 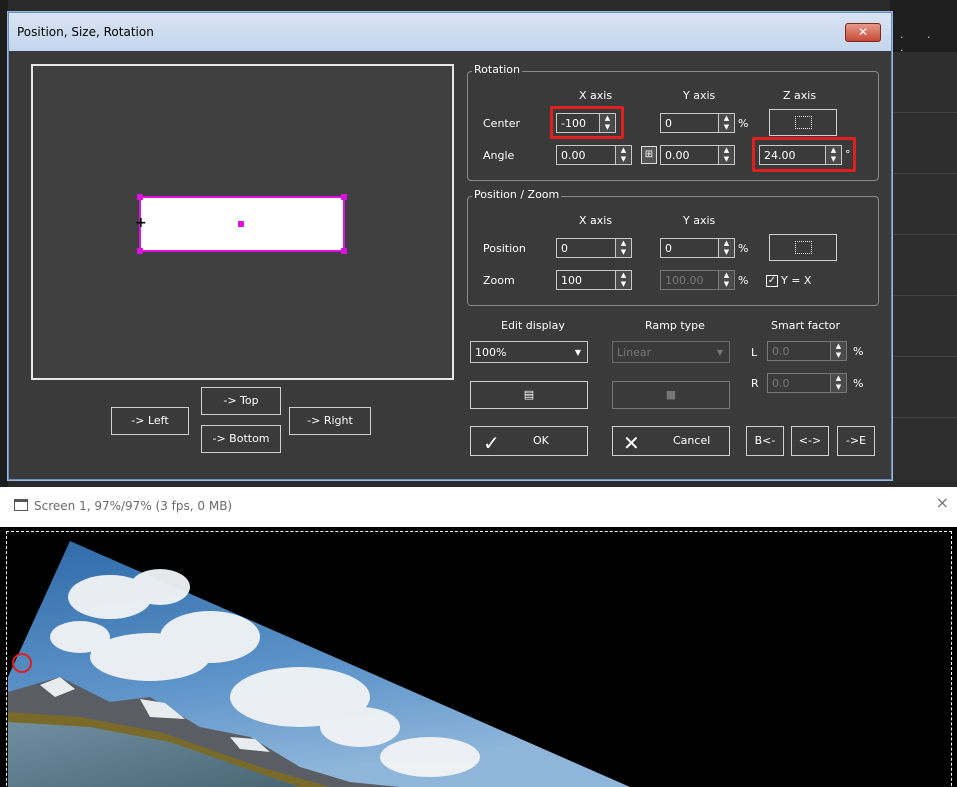 What do you see at coordinates (697, 280) in the screenshot?
I see `zoom-y-field: 100.00 ▲ ▼` at bounding box center [697, 280].